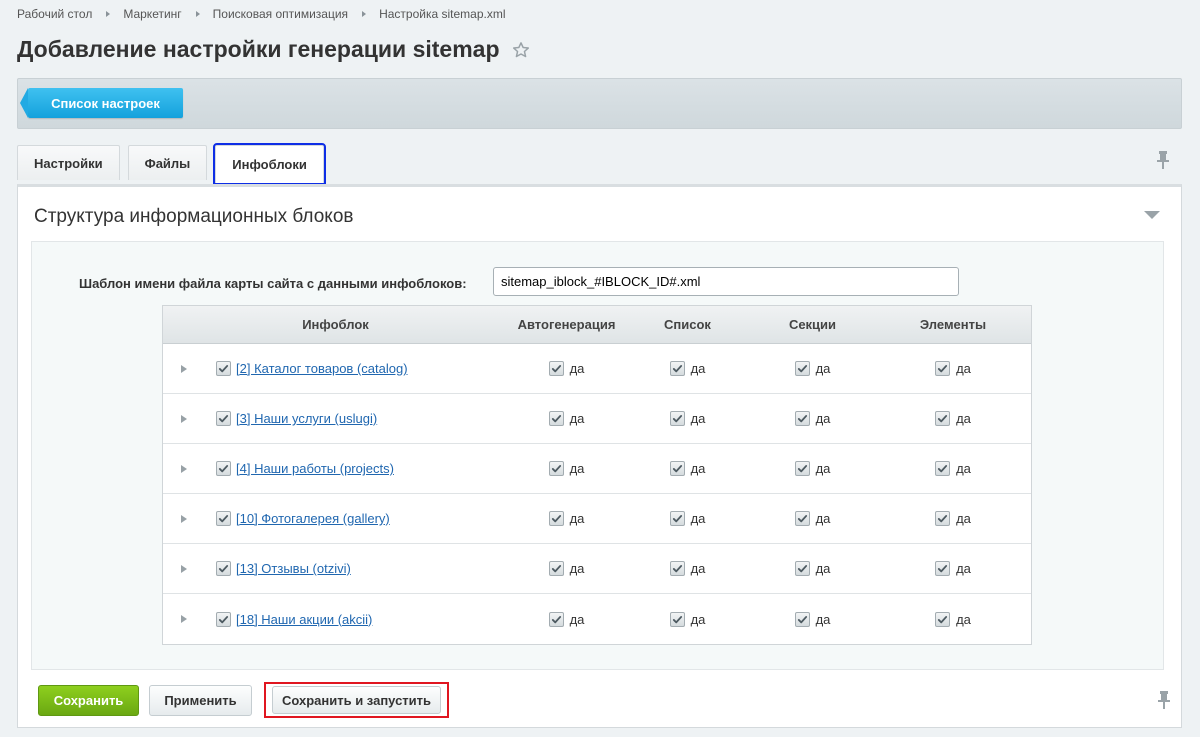 The width and height of the screenshot is (1200, 737). Describe the element at coordinates (322, 368) in the screenshot. I see `iblock-link: [2] Каталог товаров (catalog)` at that location.